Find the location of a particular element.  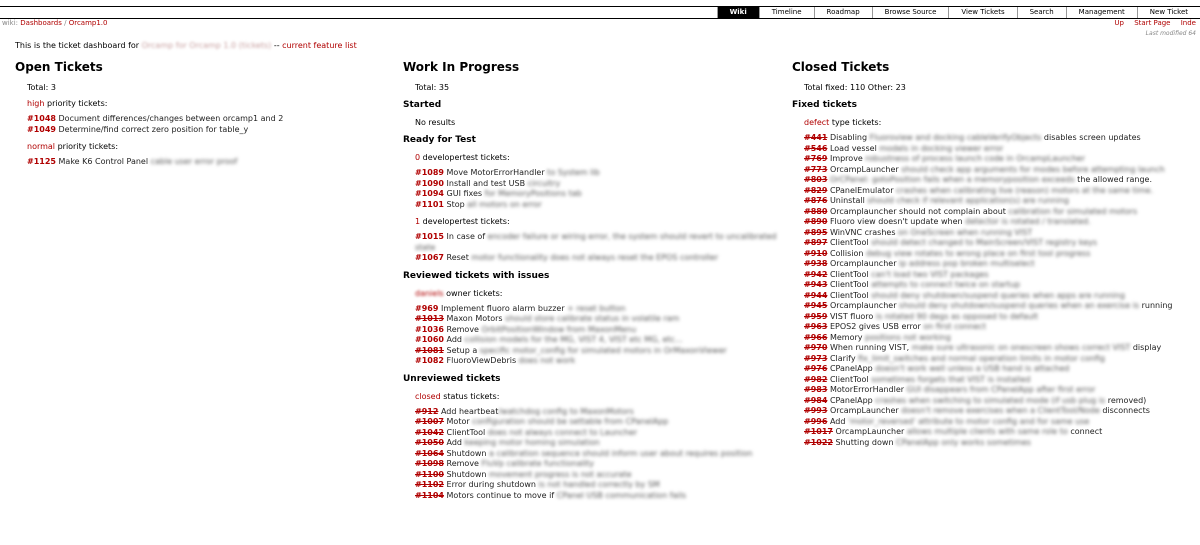

ticket-summary-redacted: OrbitPositionWindow from MaxonMenu is located at coordinates (558, 329).